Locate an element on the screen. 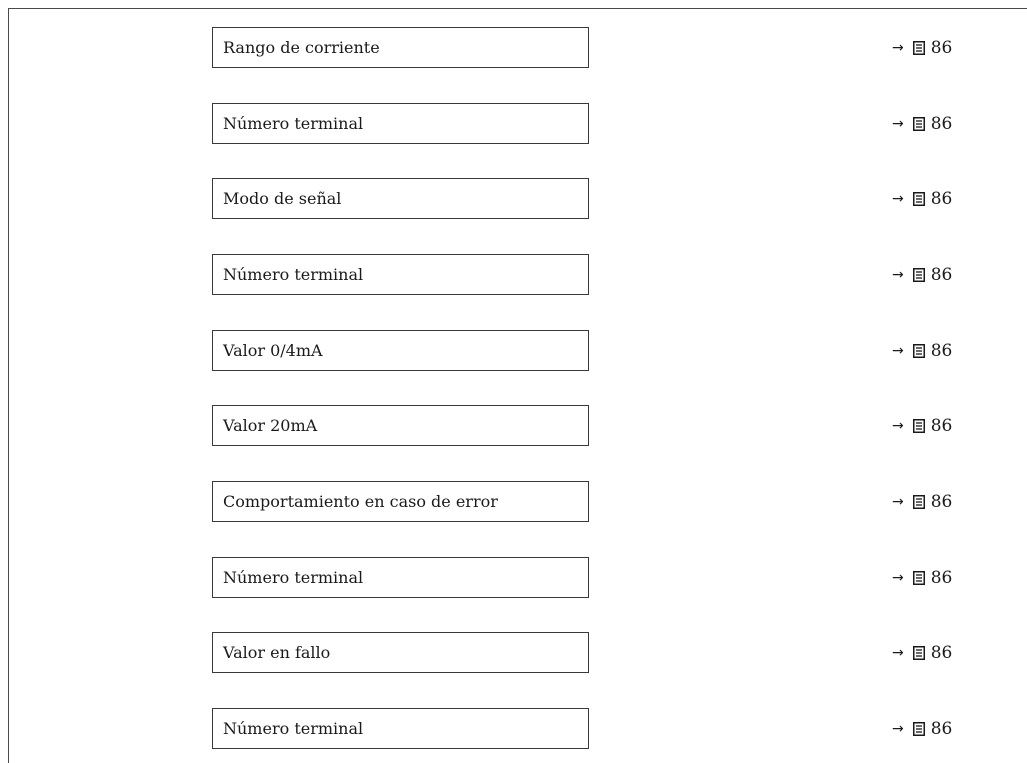 This screenshot has height=763, width=1027. parameter-row: Comportamiento en caso de error → 86 is located at coordinates (513, 502).